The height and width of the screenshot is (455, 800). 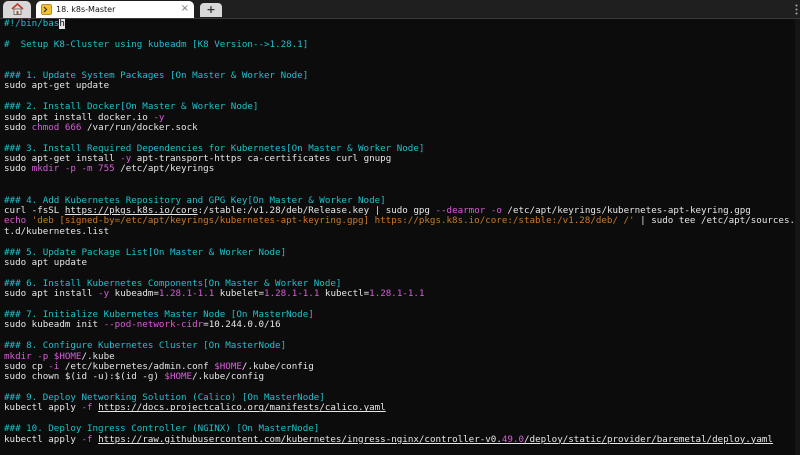 What do you see at coordinates (400, 9) in the screenshot?
I see `tab-bar: 18. k8s-Master × +` at bounding box center [400, 9].